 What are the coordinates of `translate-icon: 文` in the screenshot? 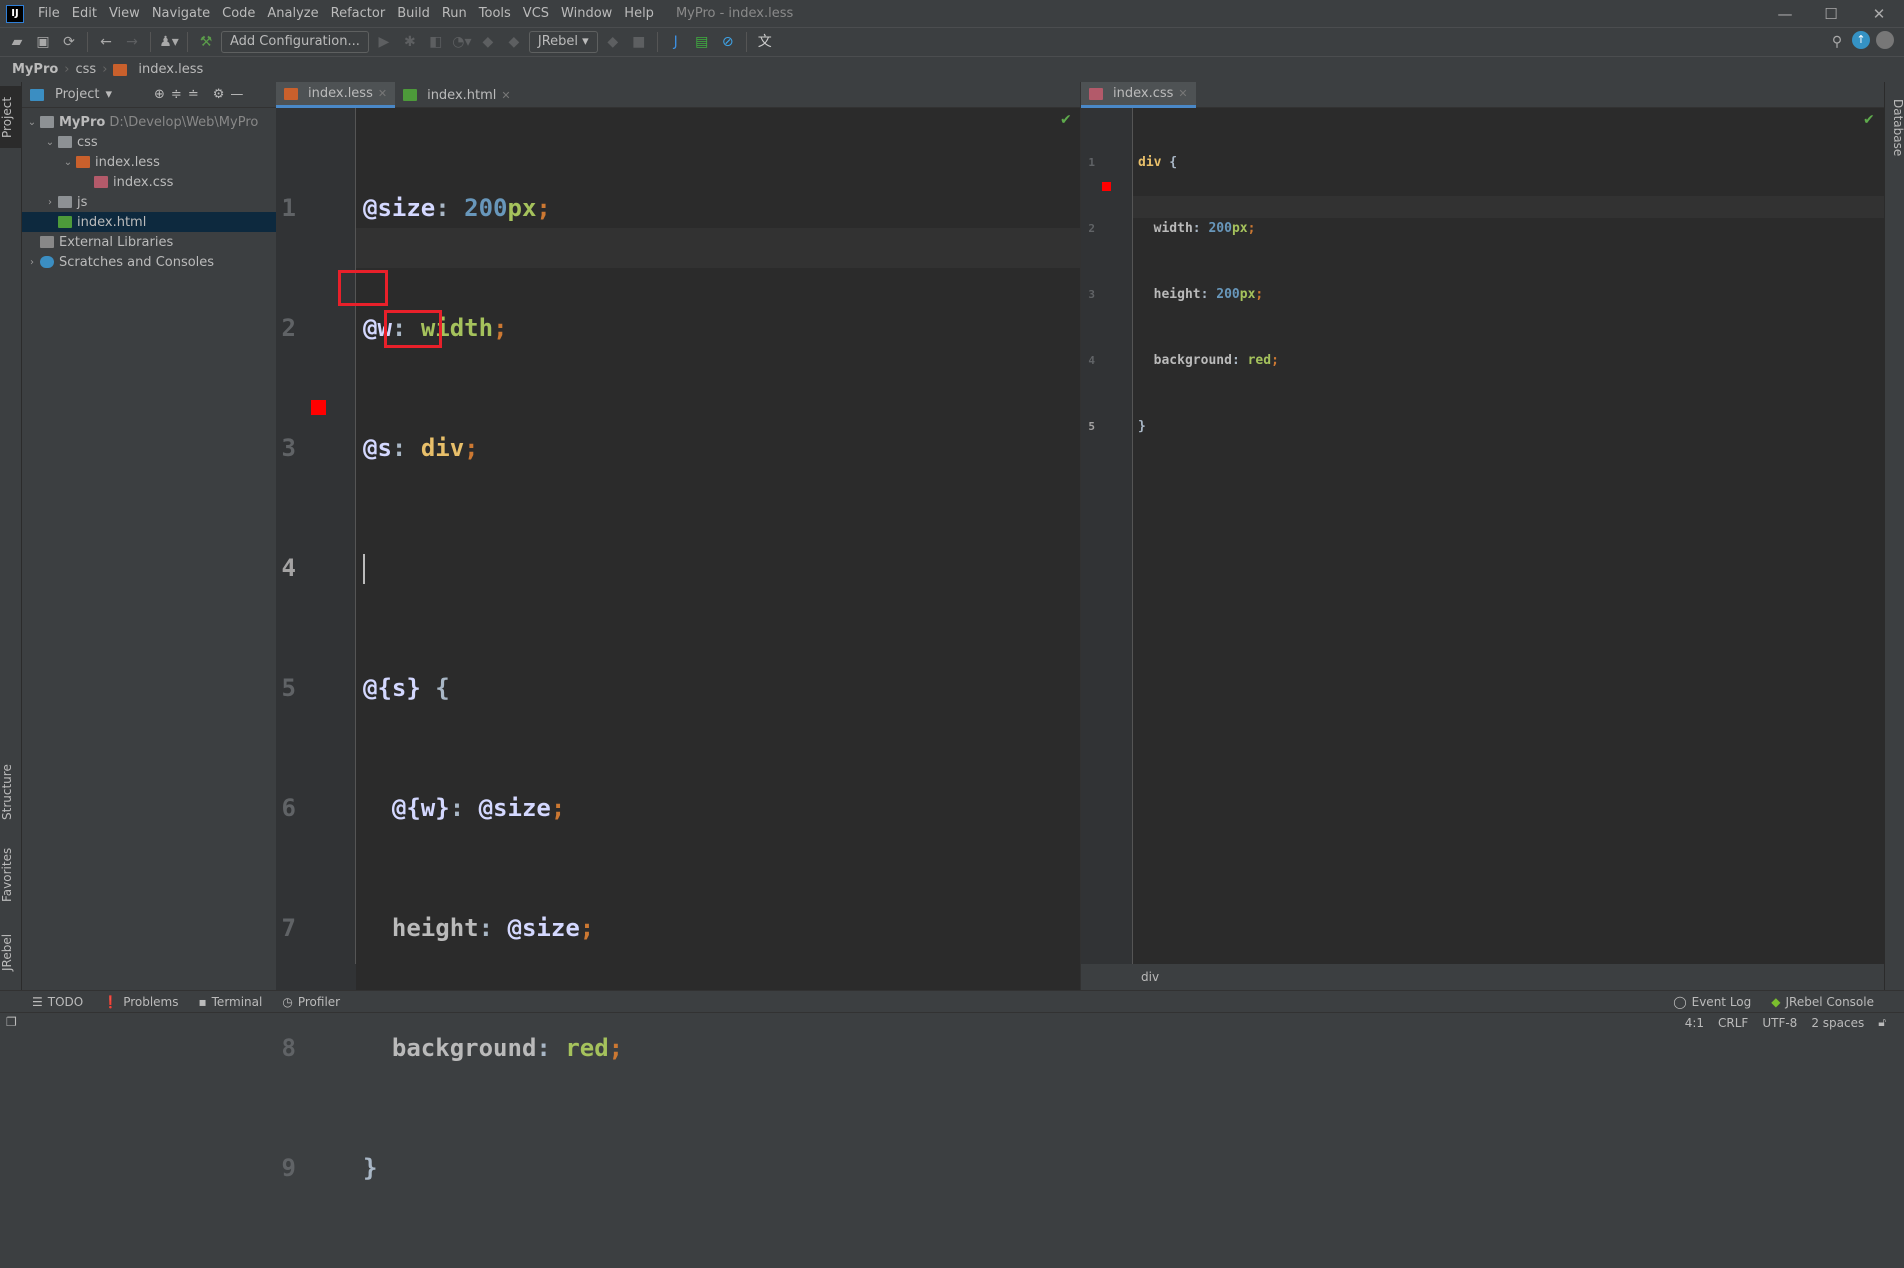 It's located at (765, 42).